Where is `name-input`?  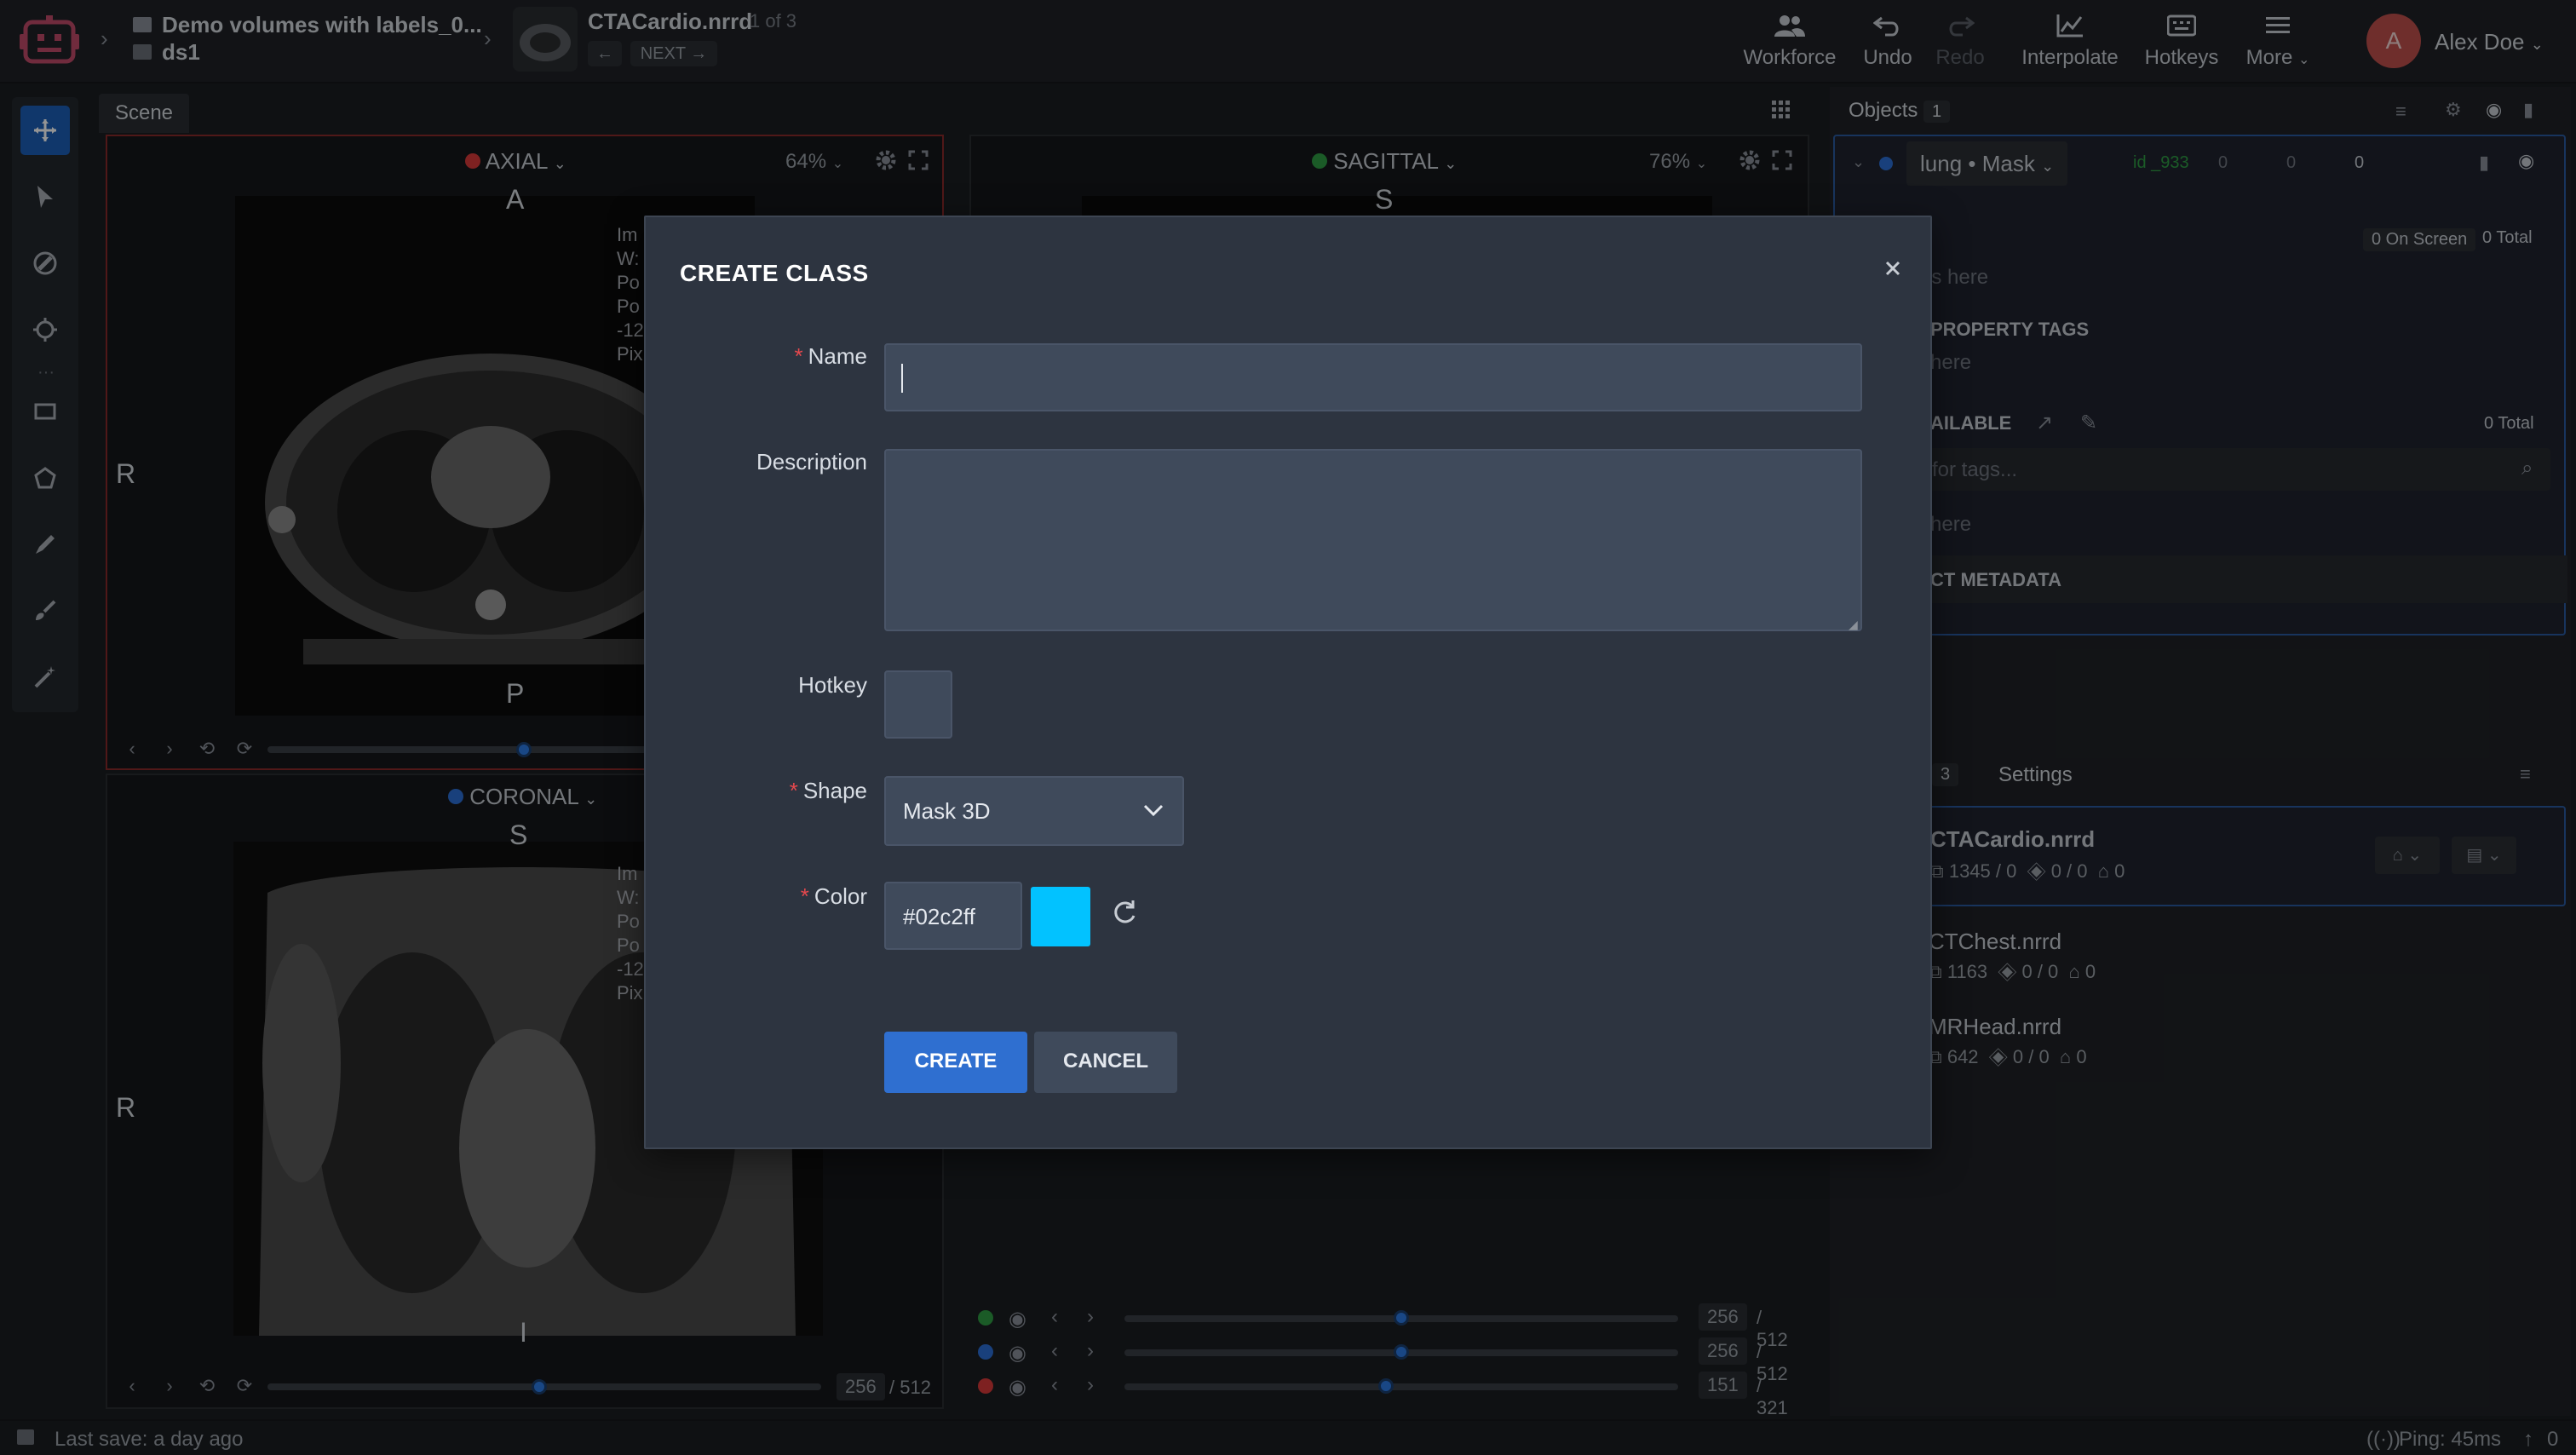 name-input is located at coordinates (1373, 377).